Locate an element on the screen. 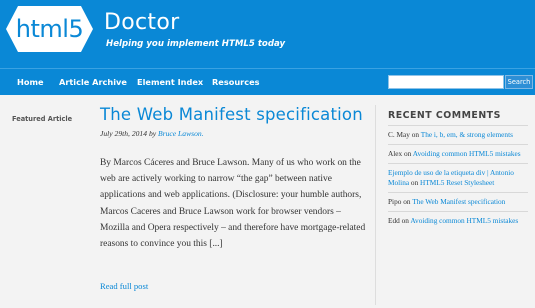 This screenshot has width=535, height=308. column-divider is located at coordinates (375, 205).